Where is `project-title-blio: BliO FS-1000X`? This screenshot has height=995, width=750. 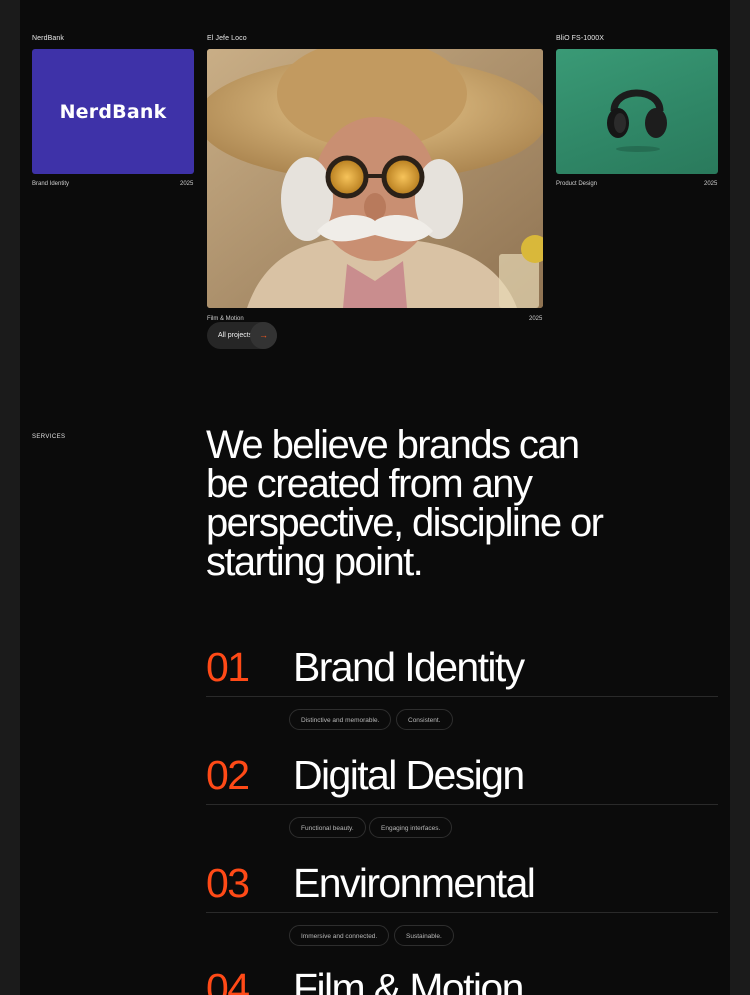 project-title-blio: BliO FS-1000X is located at coordinates (580, 38).